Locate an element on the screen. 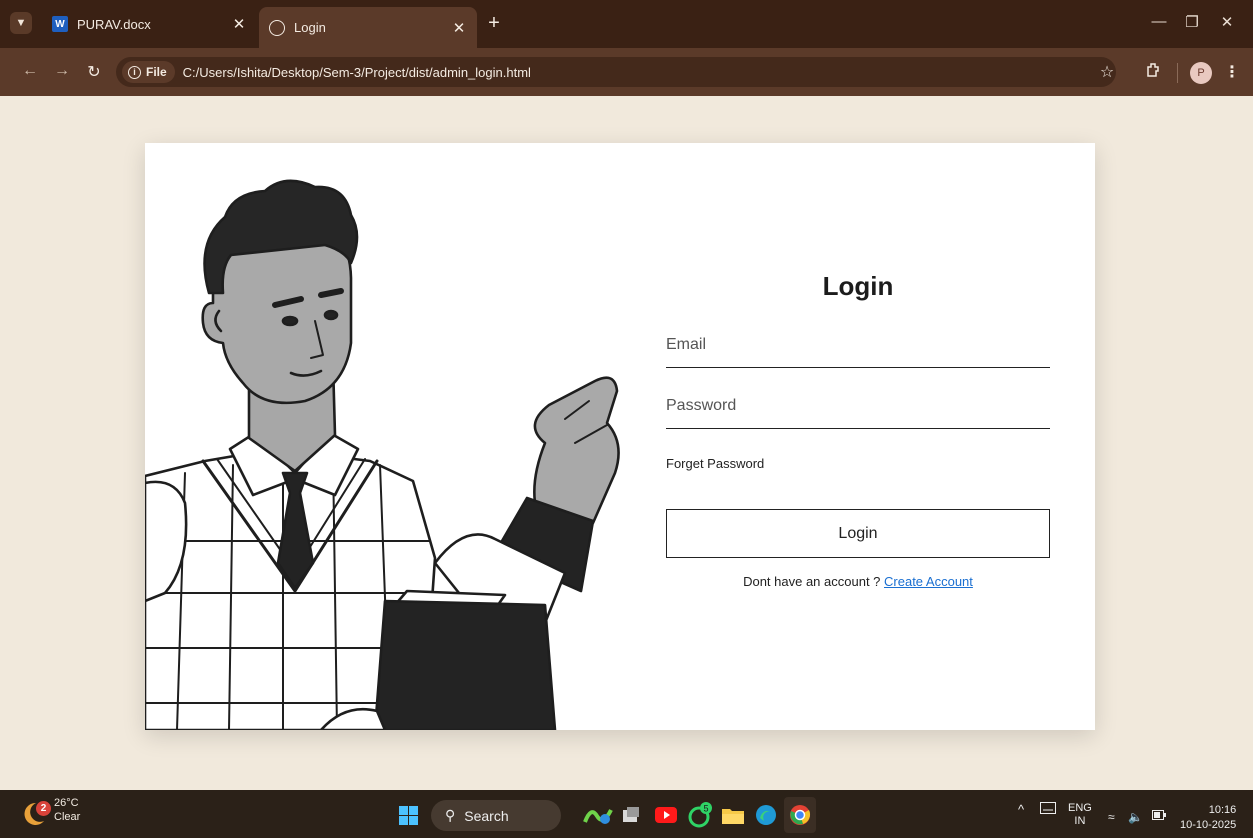  moon-icon: 2 is located at coordinates (35, 811).